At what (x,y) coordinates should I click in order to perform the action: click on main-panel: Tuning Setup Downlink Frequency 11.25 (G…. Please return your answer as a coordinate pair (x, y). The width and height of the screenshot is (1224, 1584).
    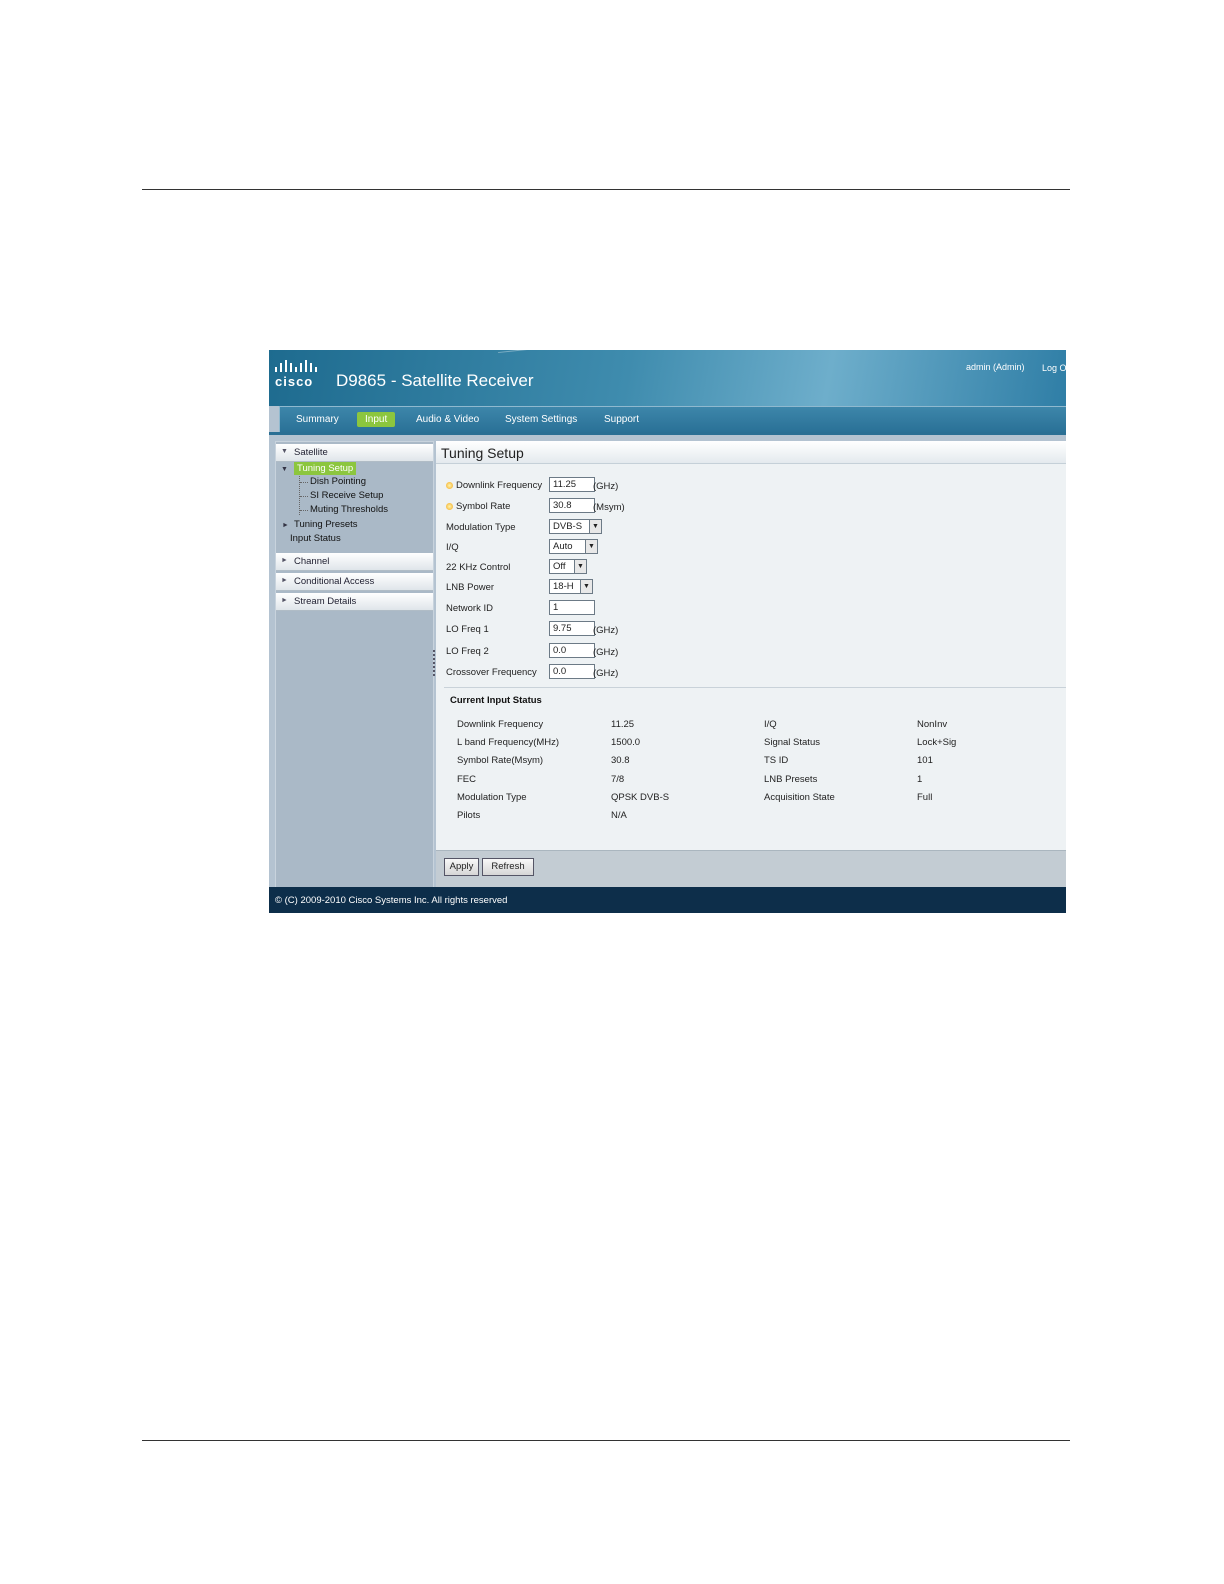
    Looking at the image, I should click on (751, 664).